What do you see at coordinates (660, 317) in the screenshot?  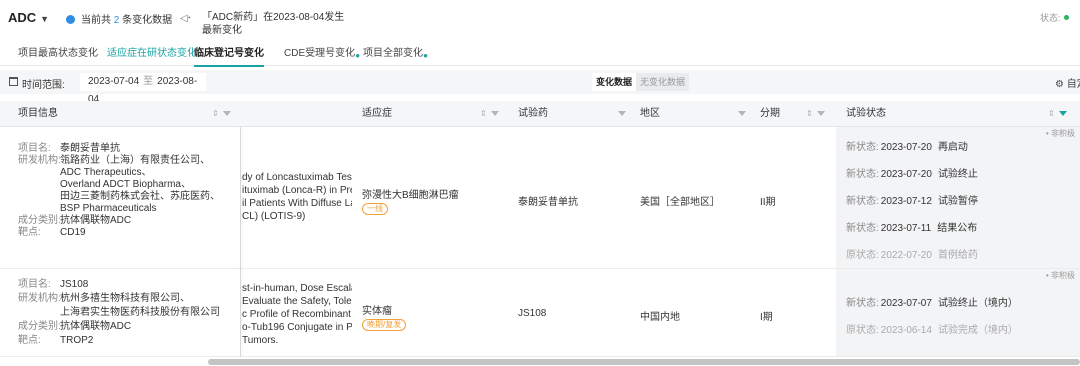 I see `region-cell: 中国内地` at bounding box center [660, 317].